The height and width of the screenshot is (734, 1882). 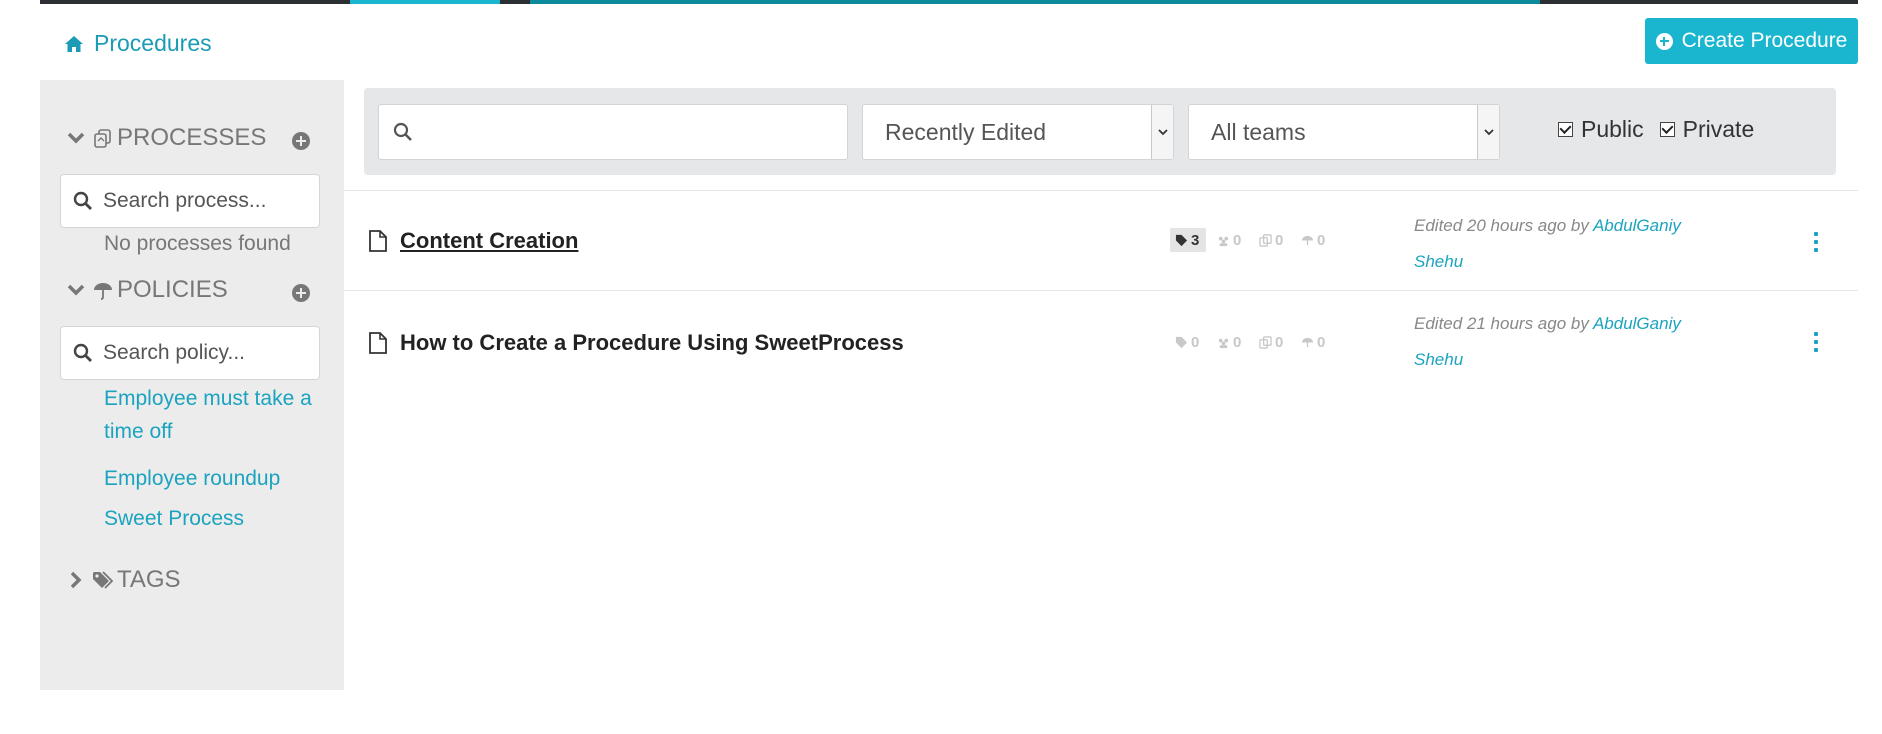 I want to click on processes-section-header: PROCESSES, so click(x=166, y=138).